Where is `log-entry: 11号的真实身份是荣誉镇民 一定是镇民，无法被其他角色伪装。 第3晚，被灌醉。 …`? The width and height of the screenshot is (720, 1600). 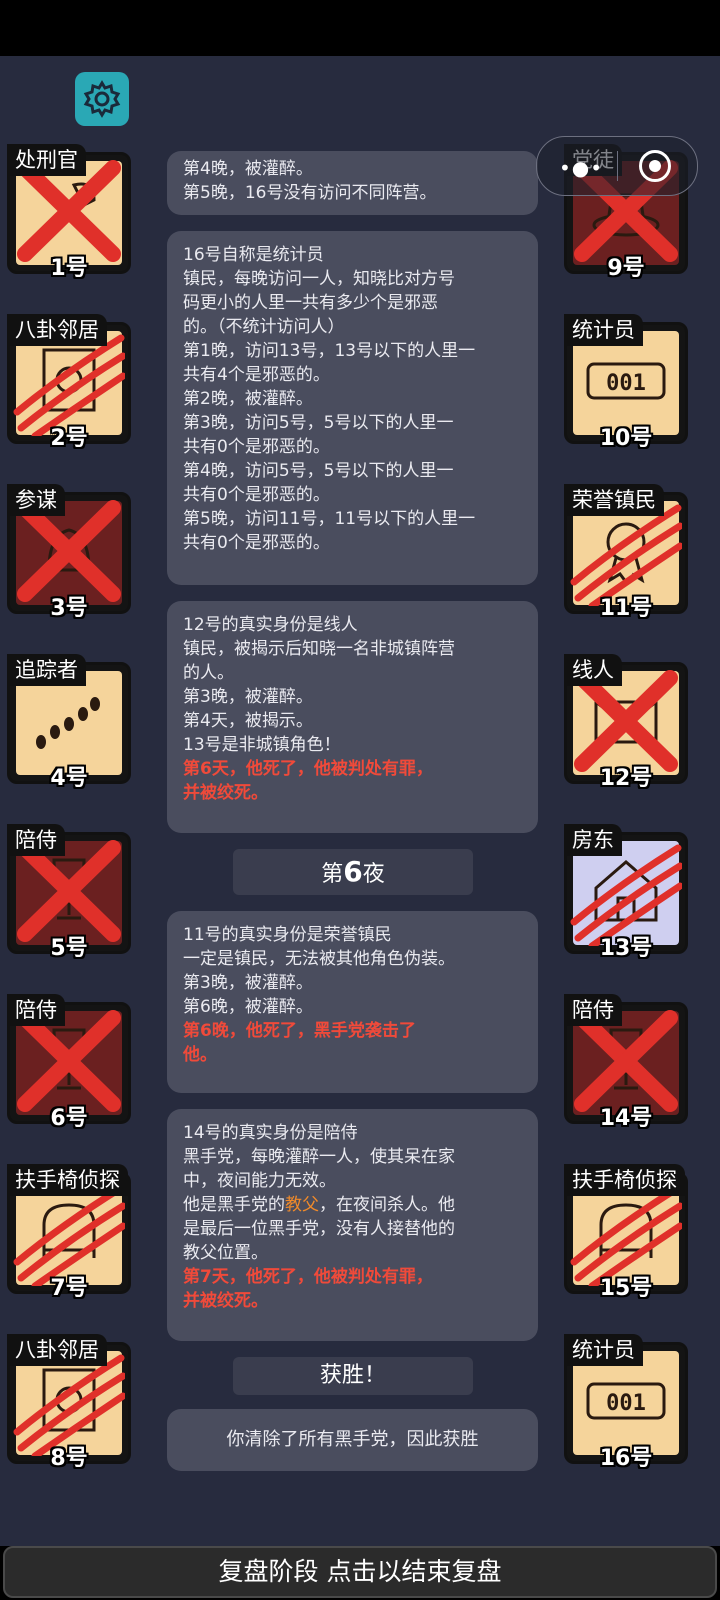 log-entry: 11号的真实身份是荣誉镇民 一定是镇民，无法被其他角色伪装。 第3晚，被灌醉。 … is located at coordinates (352, 1002).